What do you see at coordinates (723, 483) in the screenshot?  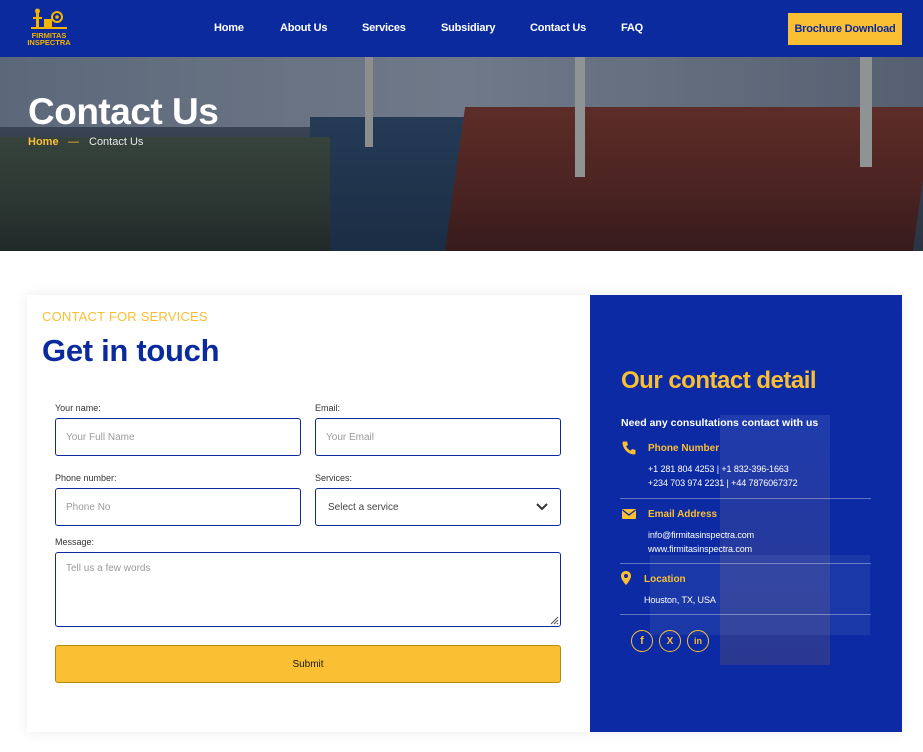 I see `phone-number-line: +234 703 974 2231 | +44 7876067372` at bounding box center [723, 483].